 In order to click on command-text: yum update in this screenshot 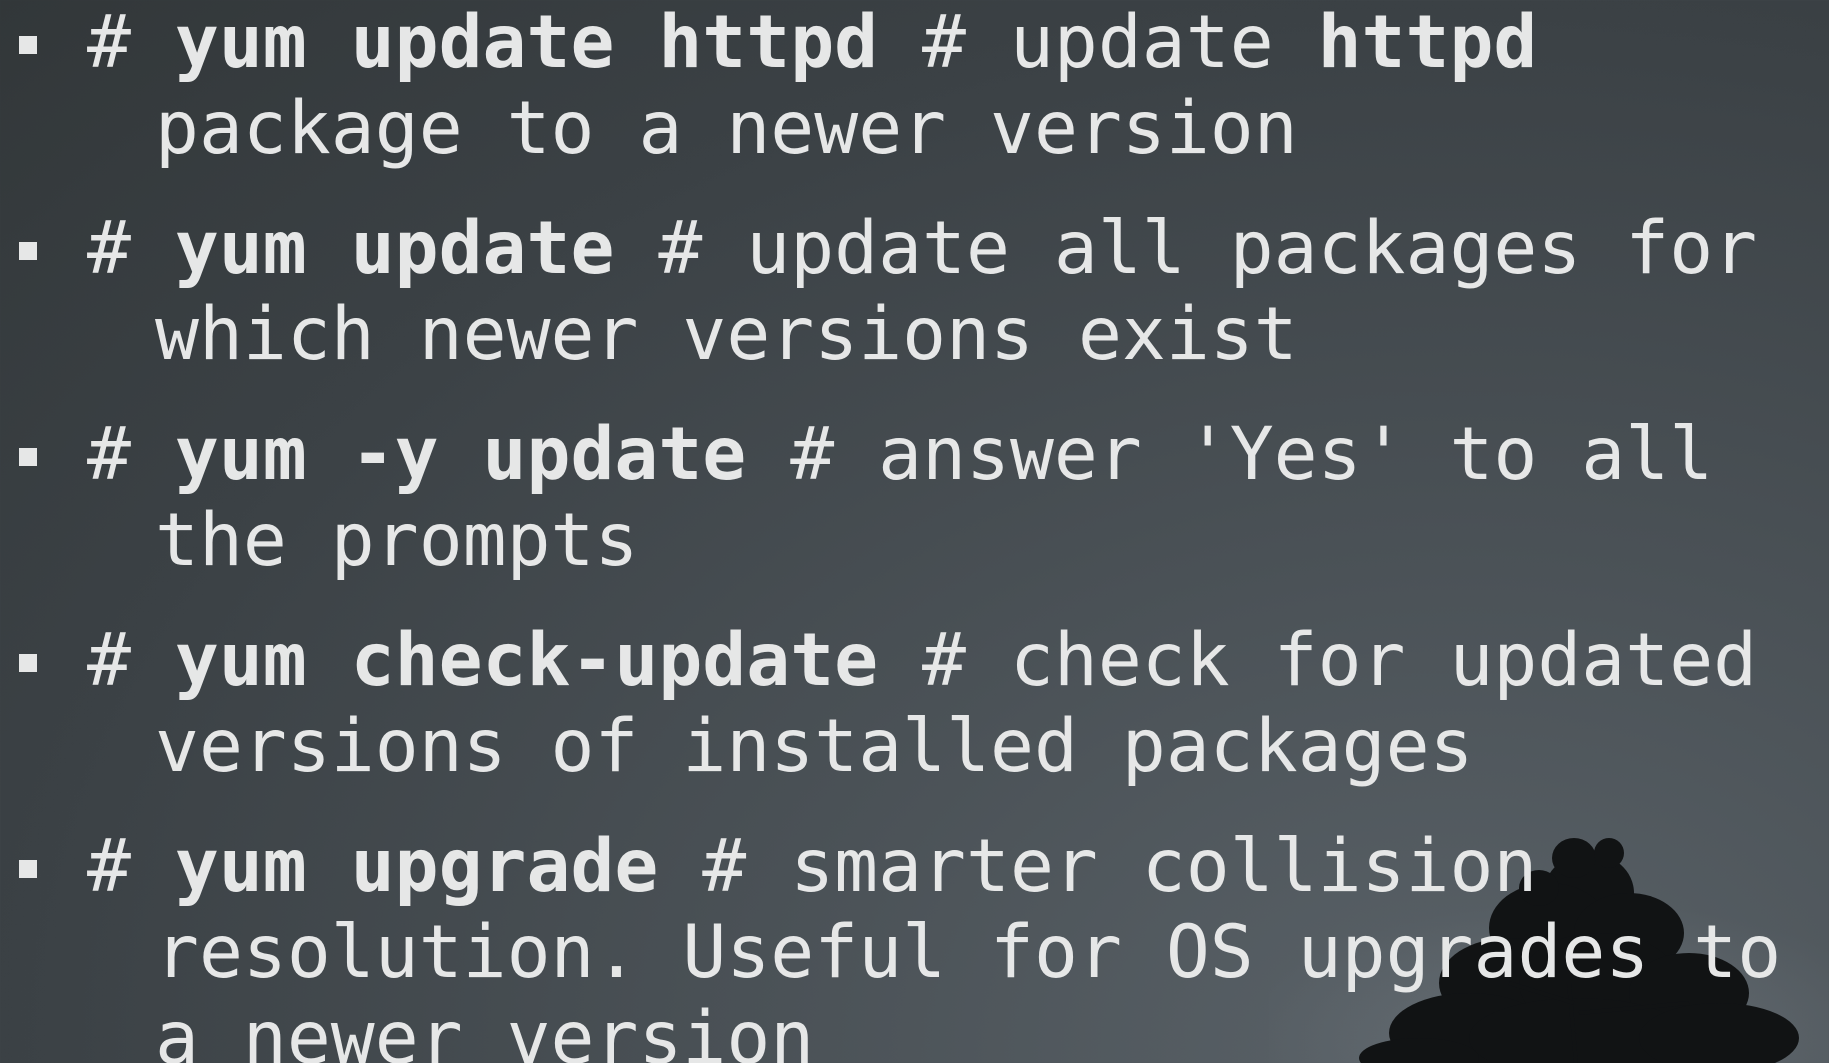, I will do `click(394, 248)`.